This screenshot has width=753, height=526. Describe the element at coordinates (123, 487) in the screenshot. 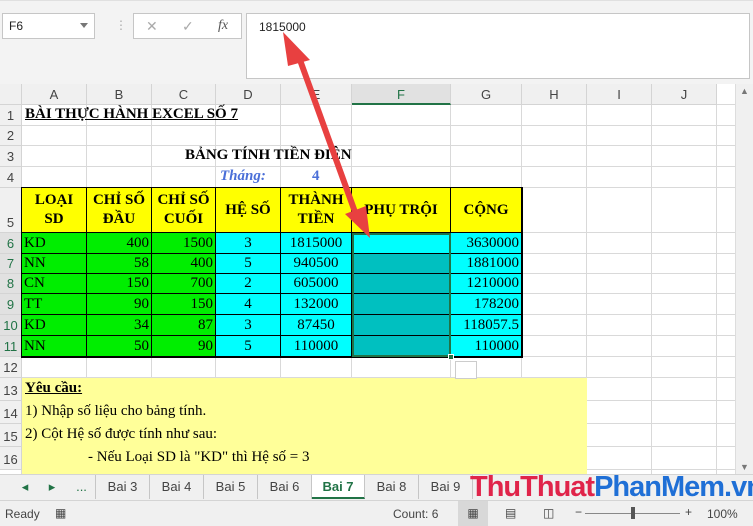

I see `tab-bai-3: Bai 3` at that location.